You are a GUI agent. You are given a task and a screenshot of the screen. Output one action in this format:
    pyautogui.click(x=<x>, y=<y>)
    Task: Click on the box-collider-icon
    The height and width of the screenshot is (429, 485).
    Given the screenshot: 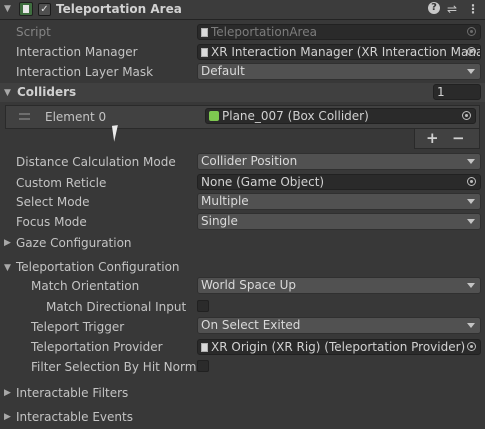 What is the action you would take?
    pyautogui.click(x=214, y=116)
    